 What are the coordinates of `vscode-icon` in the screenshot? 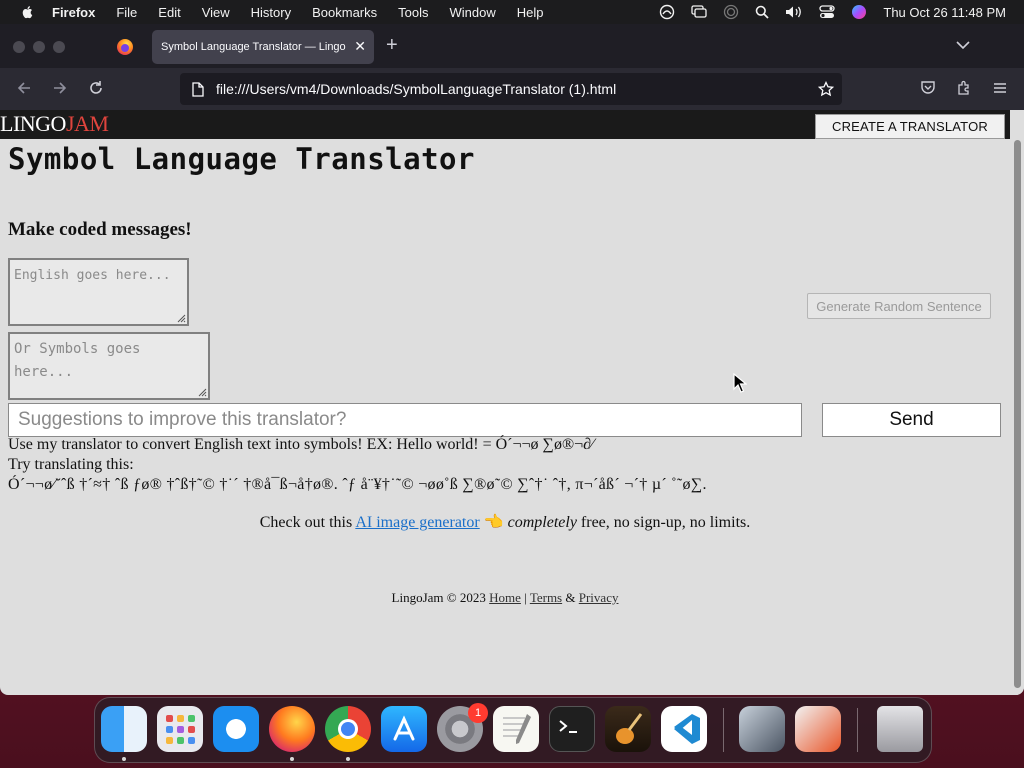 It's located at (684, 729).